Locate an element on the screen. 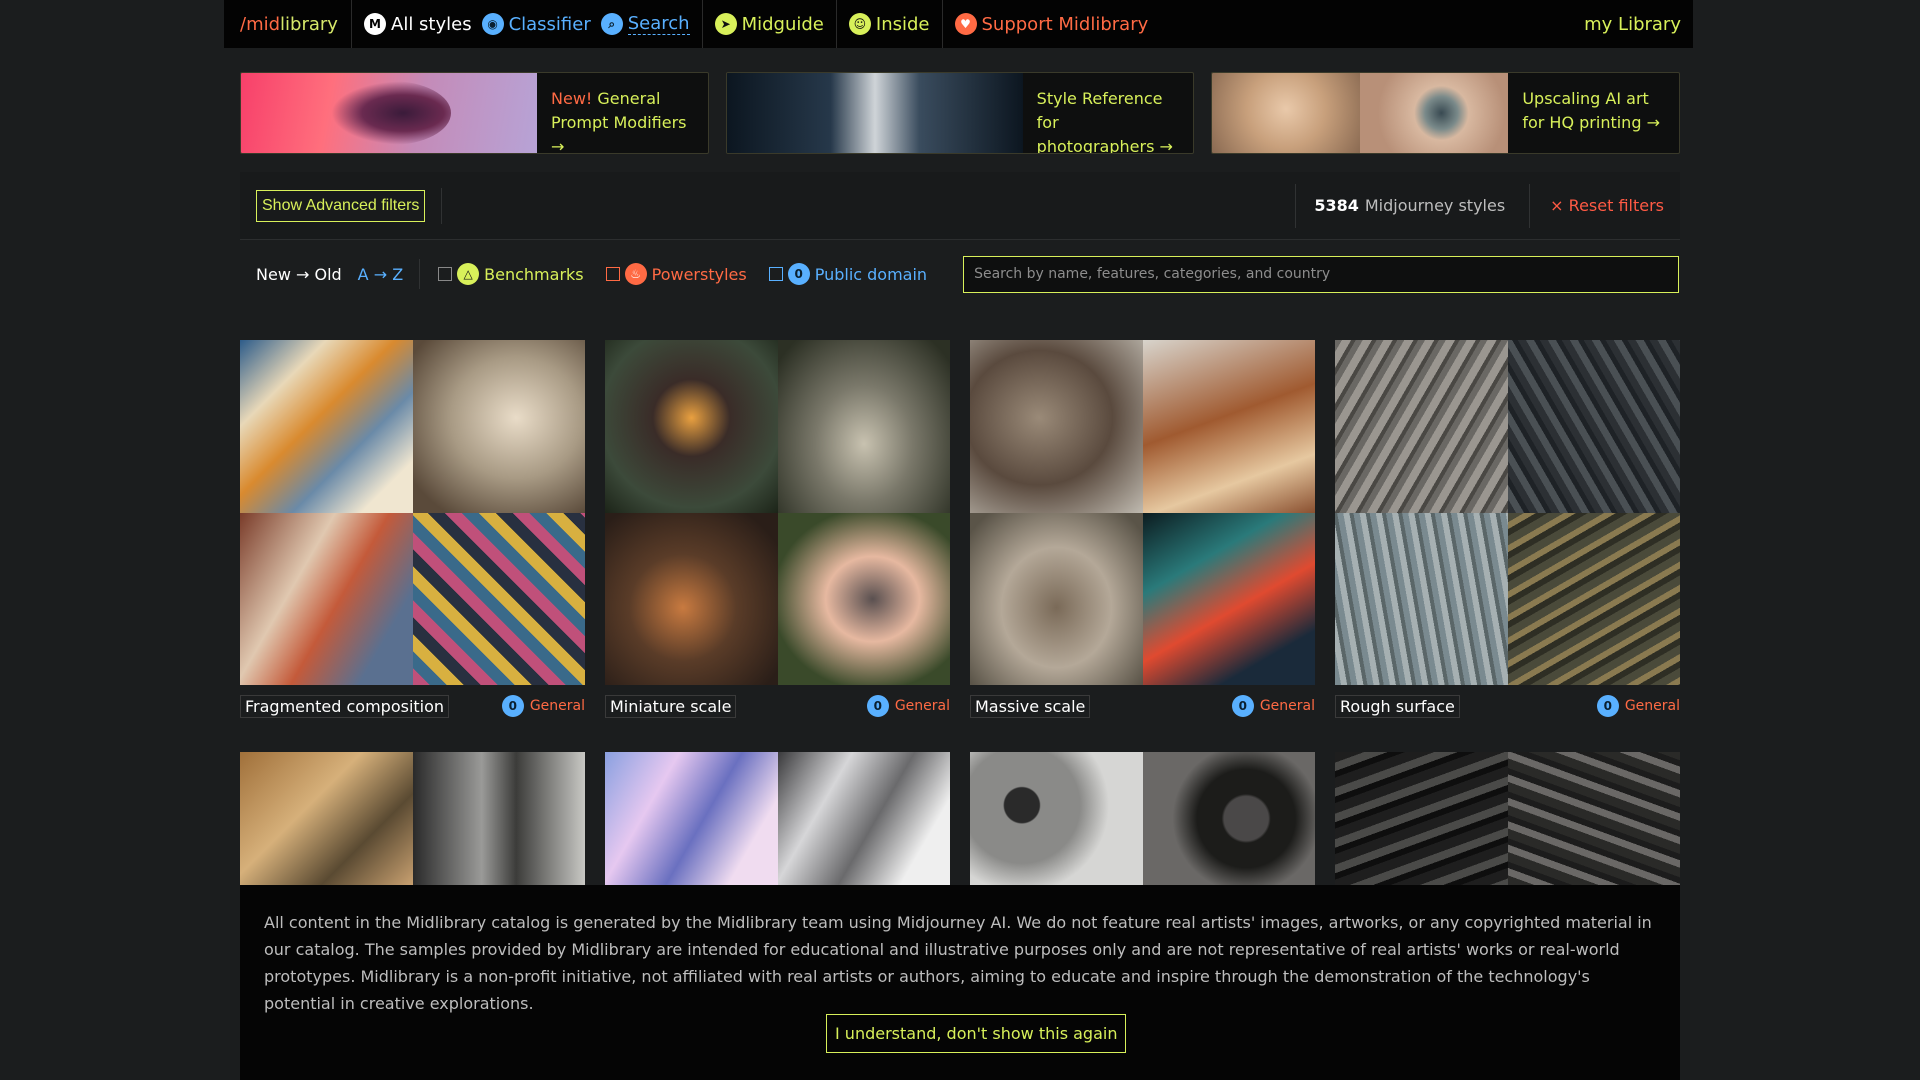  nav-support: ♥ Support Midlibrary is located at coordinates (1051, 24).